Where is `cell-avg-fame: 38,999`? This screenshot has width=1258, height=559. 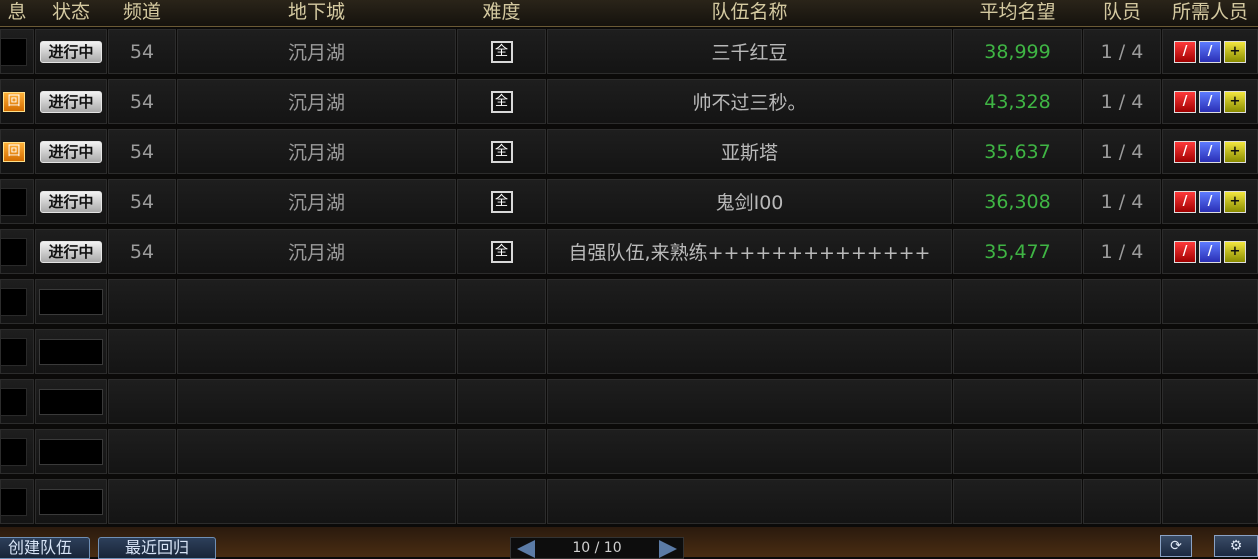
cell-avg-fame: 38,999 is located at coordinates (1017, 51).